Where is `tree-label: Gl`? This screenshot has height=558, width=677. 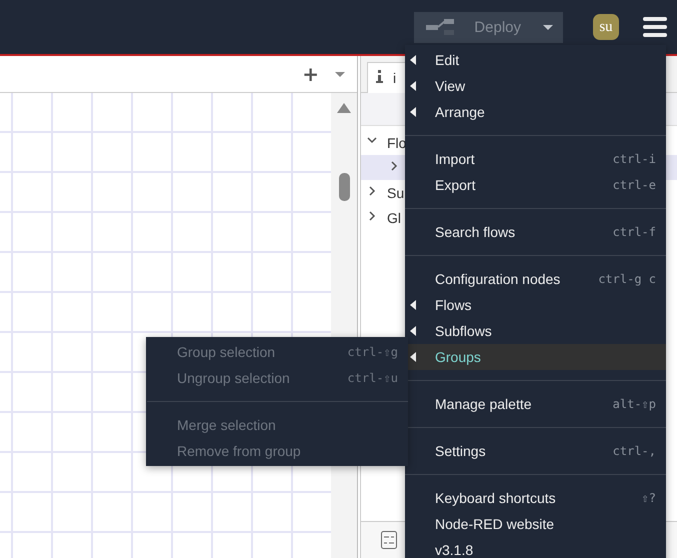
tree-label: Gl is located at coordinates (394, 218).